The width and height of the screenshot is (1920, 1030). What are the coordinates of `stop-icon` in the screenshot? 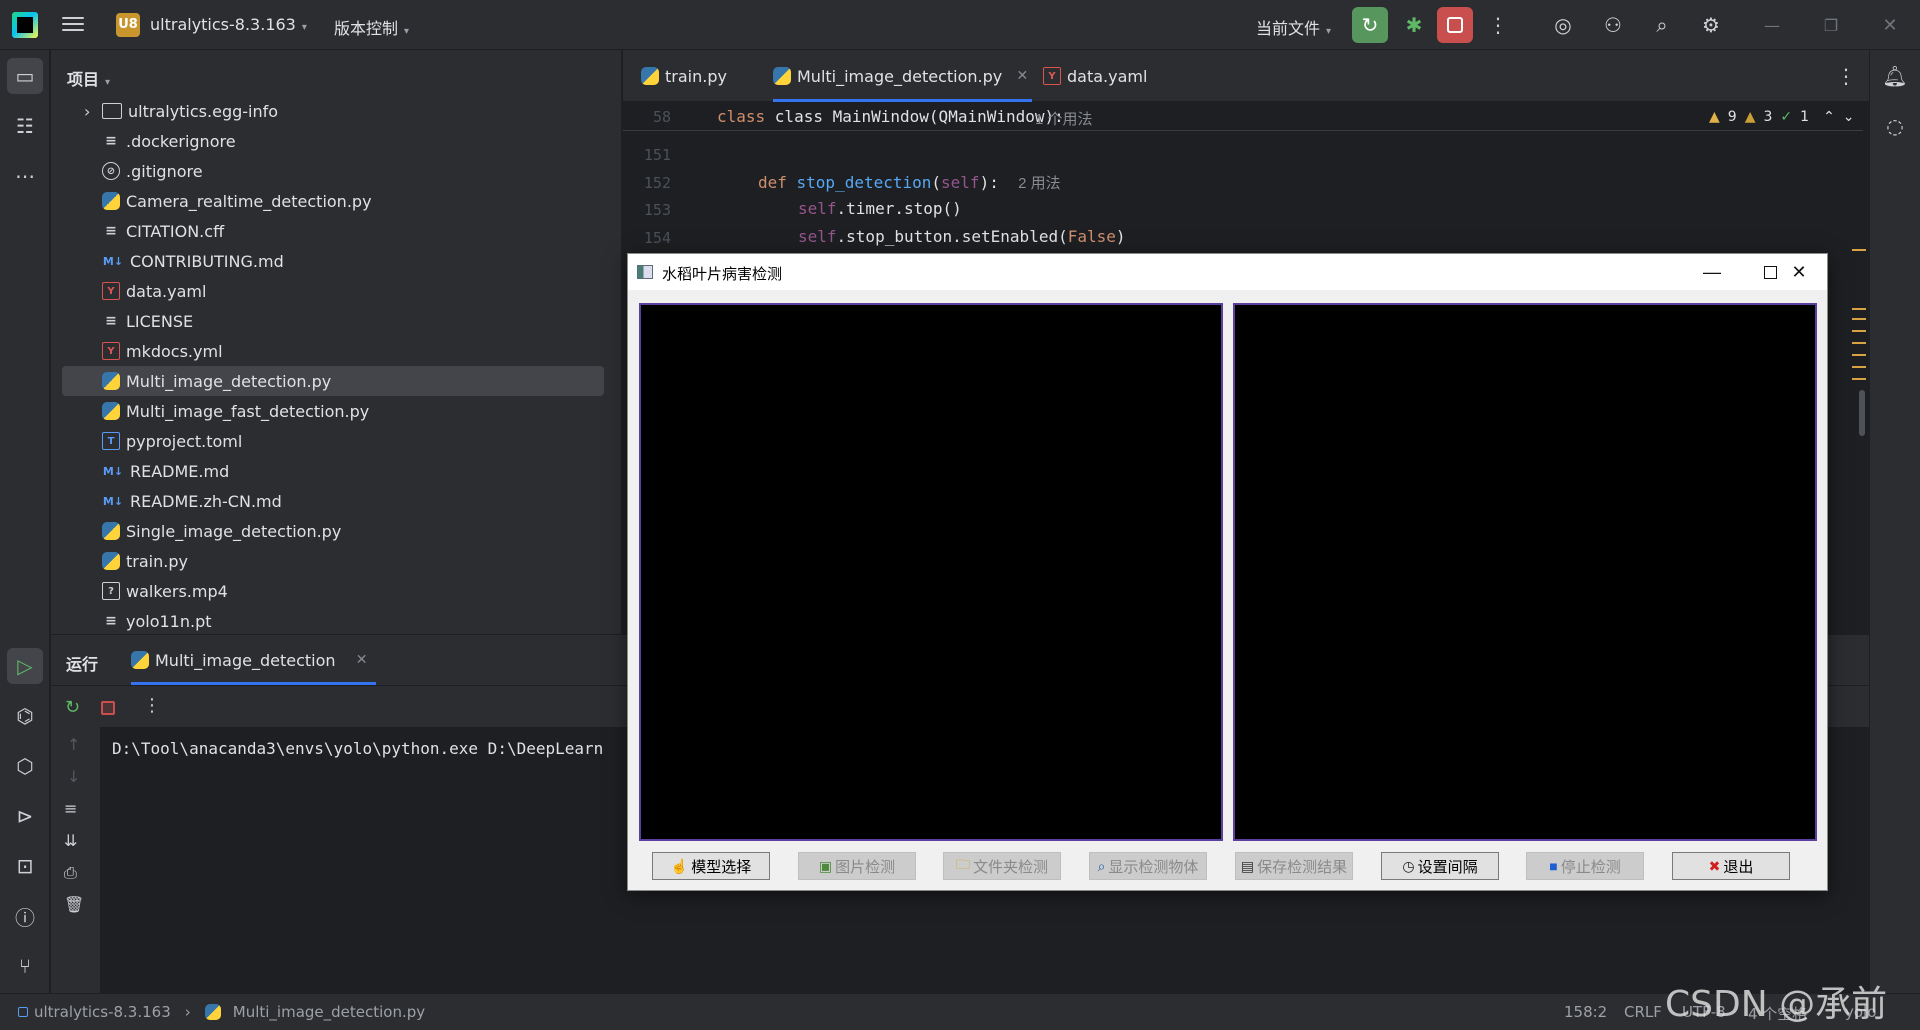 It's located at (108, 708).